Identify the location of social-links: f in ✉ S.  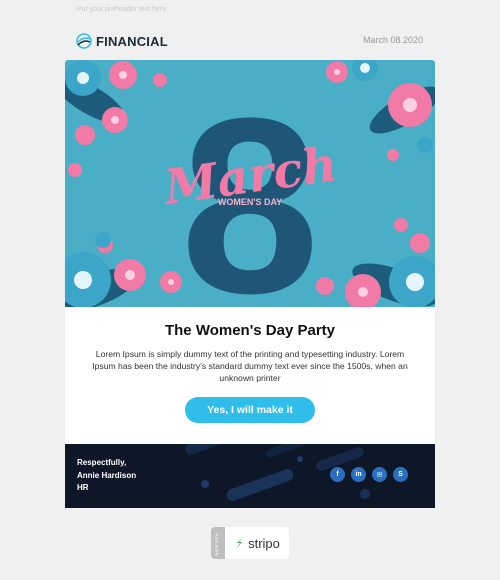
(369, 474).